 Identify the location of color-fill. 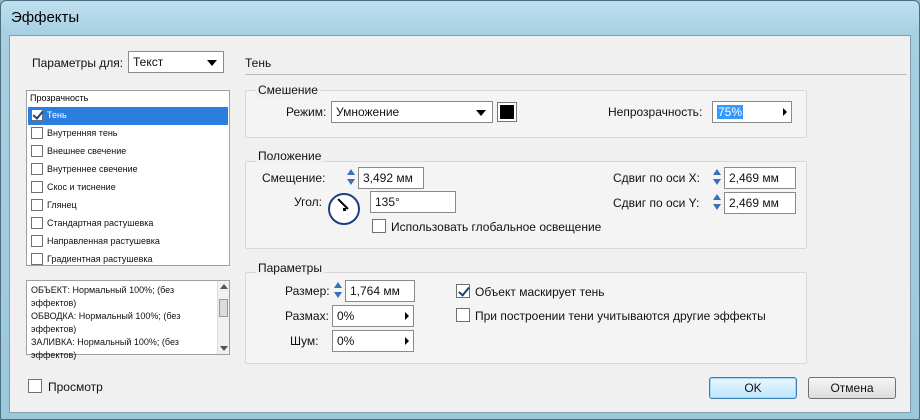
(507, 112).